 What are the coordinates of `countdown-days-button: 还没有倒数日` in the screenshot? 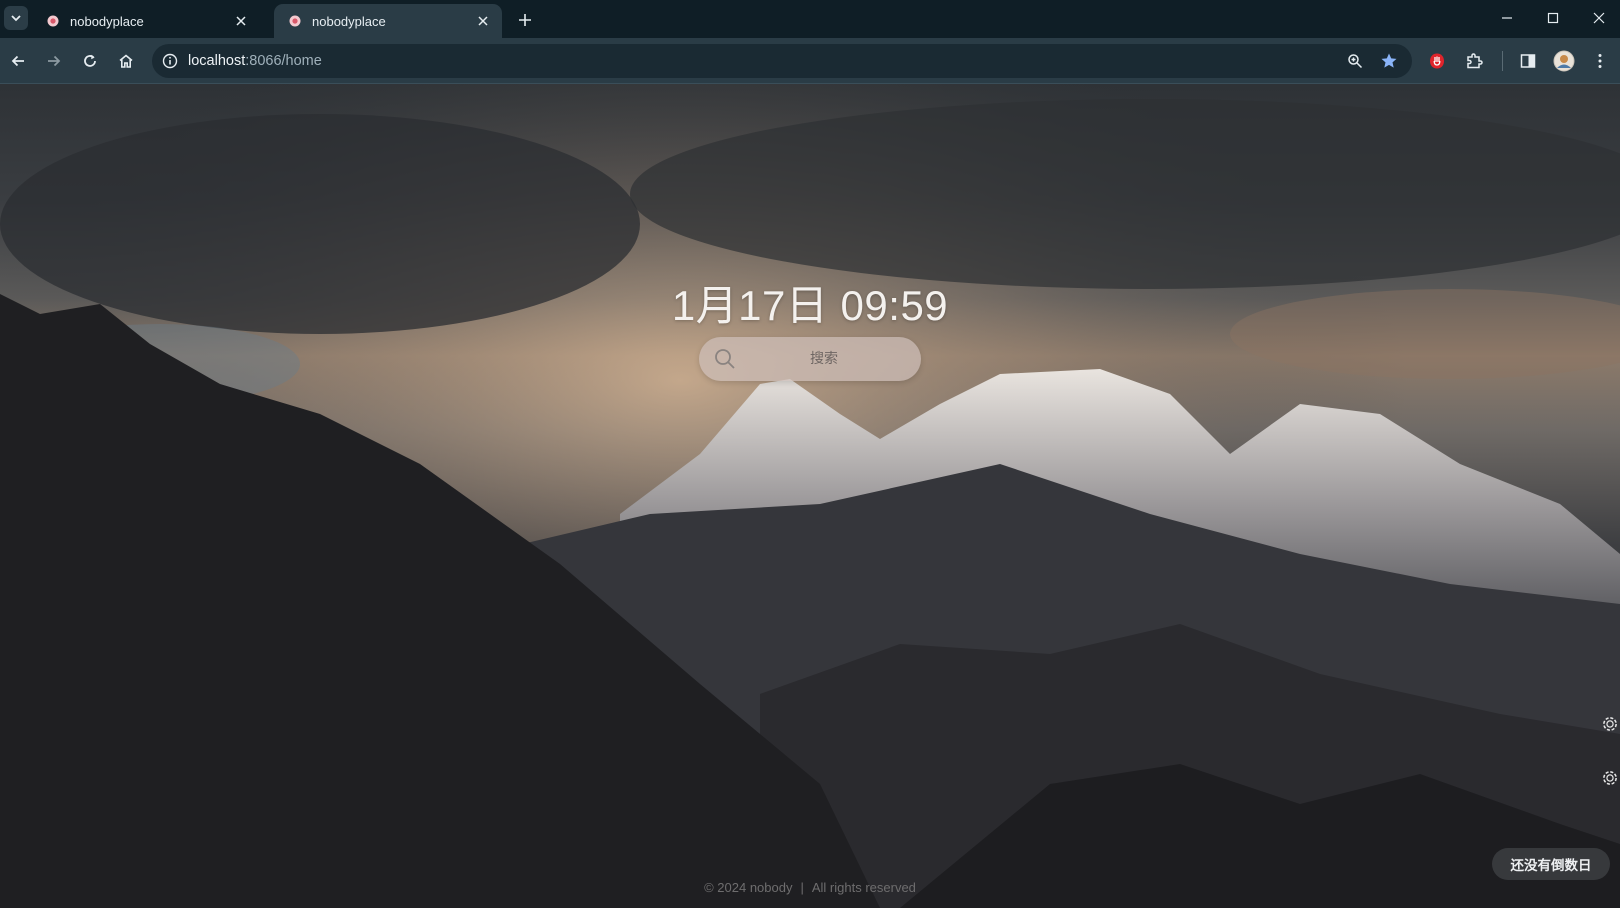 It's located at (1551, 864).